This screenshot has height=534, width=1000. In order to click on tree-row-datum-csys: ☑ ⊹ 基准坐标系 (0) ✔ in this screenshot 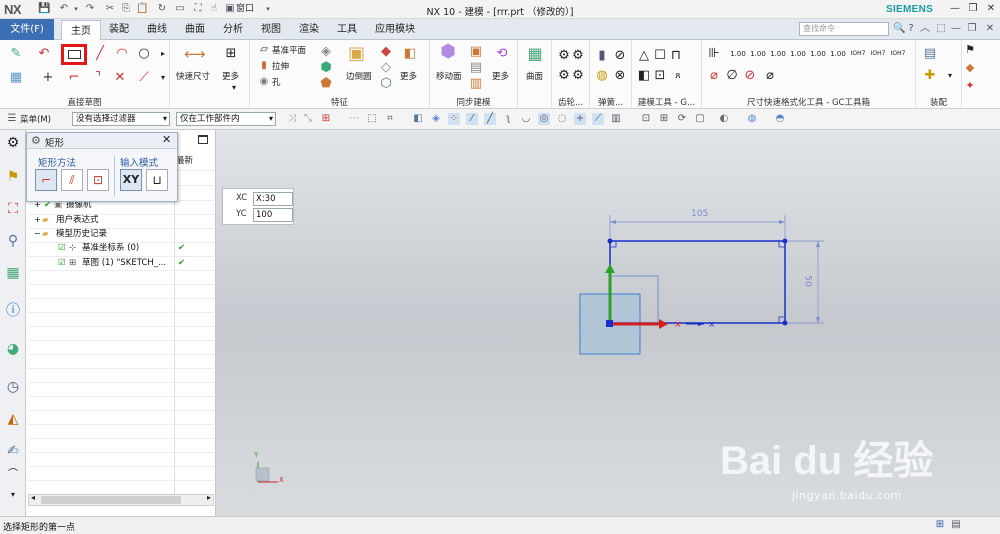, I will do `click(120, 248)`.